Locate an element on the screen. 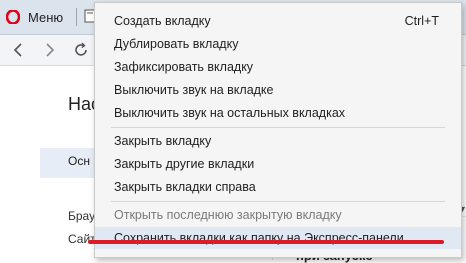 Image resolution: width=466 pixels, height=263 pixels. reload-icon is located at coordinates (81, 49).